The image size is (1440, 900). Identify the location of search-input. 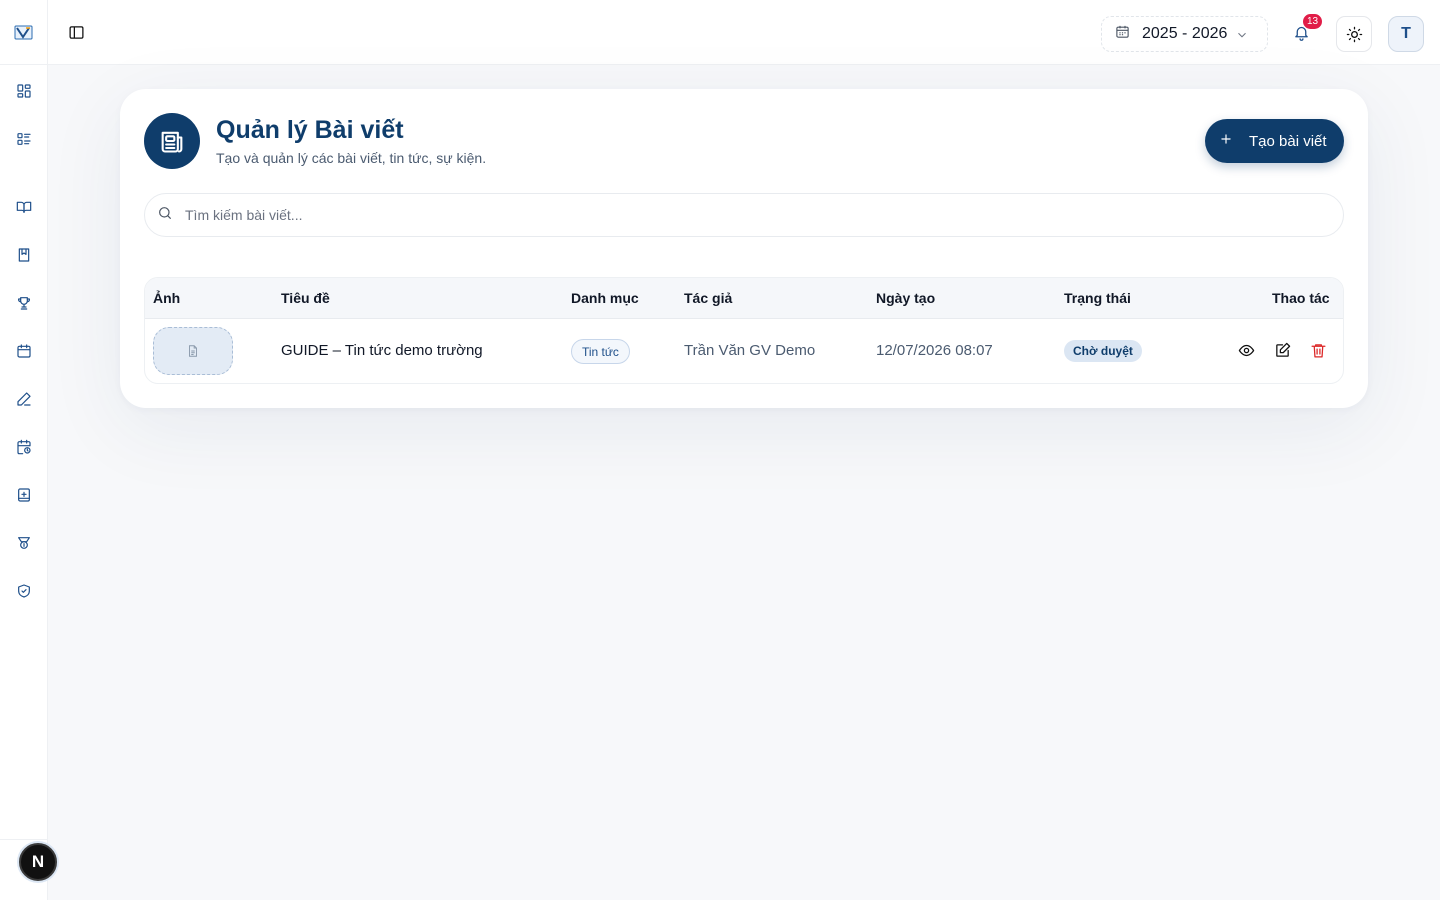
(735, 215).